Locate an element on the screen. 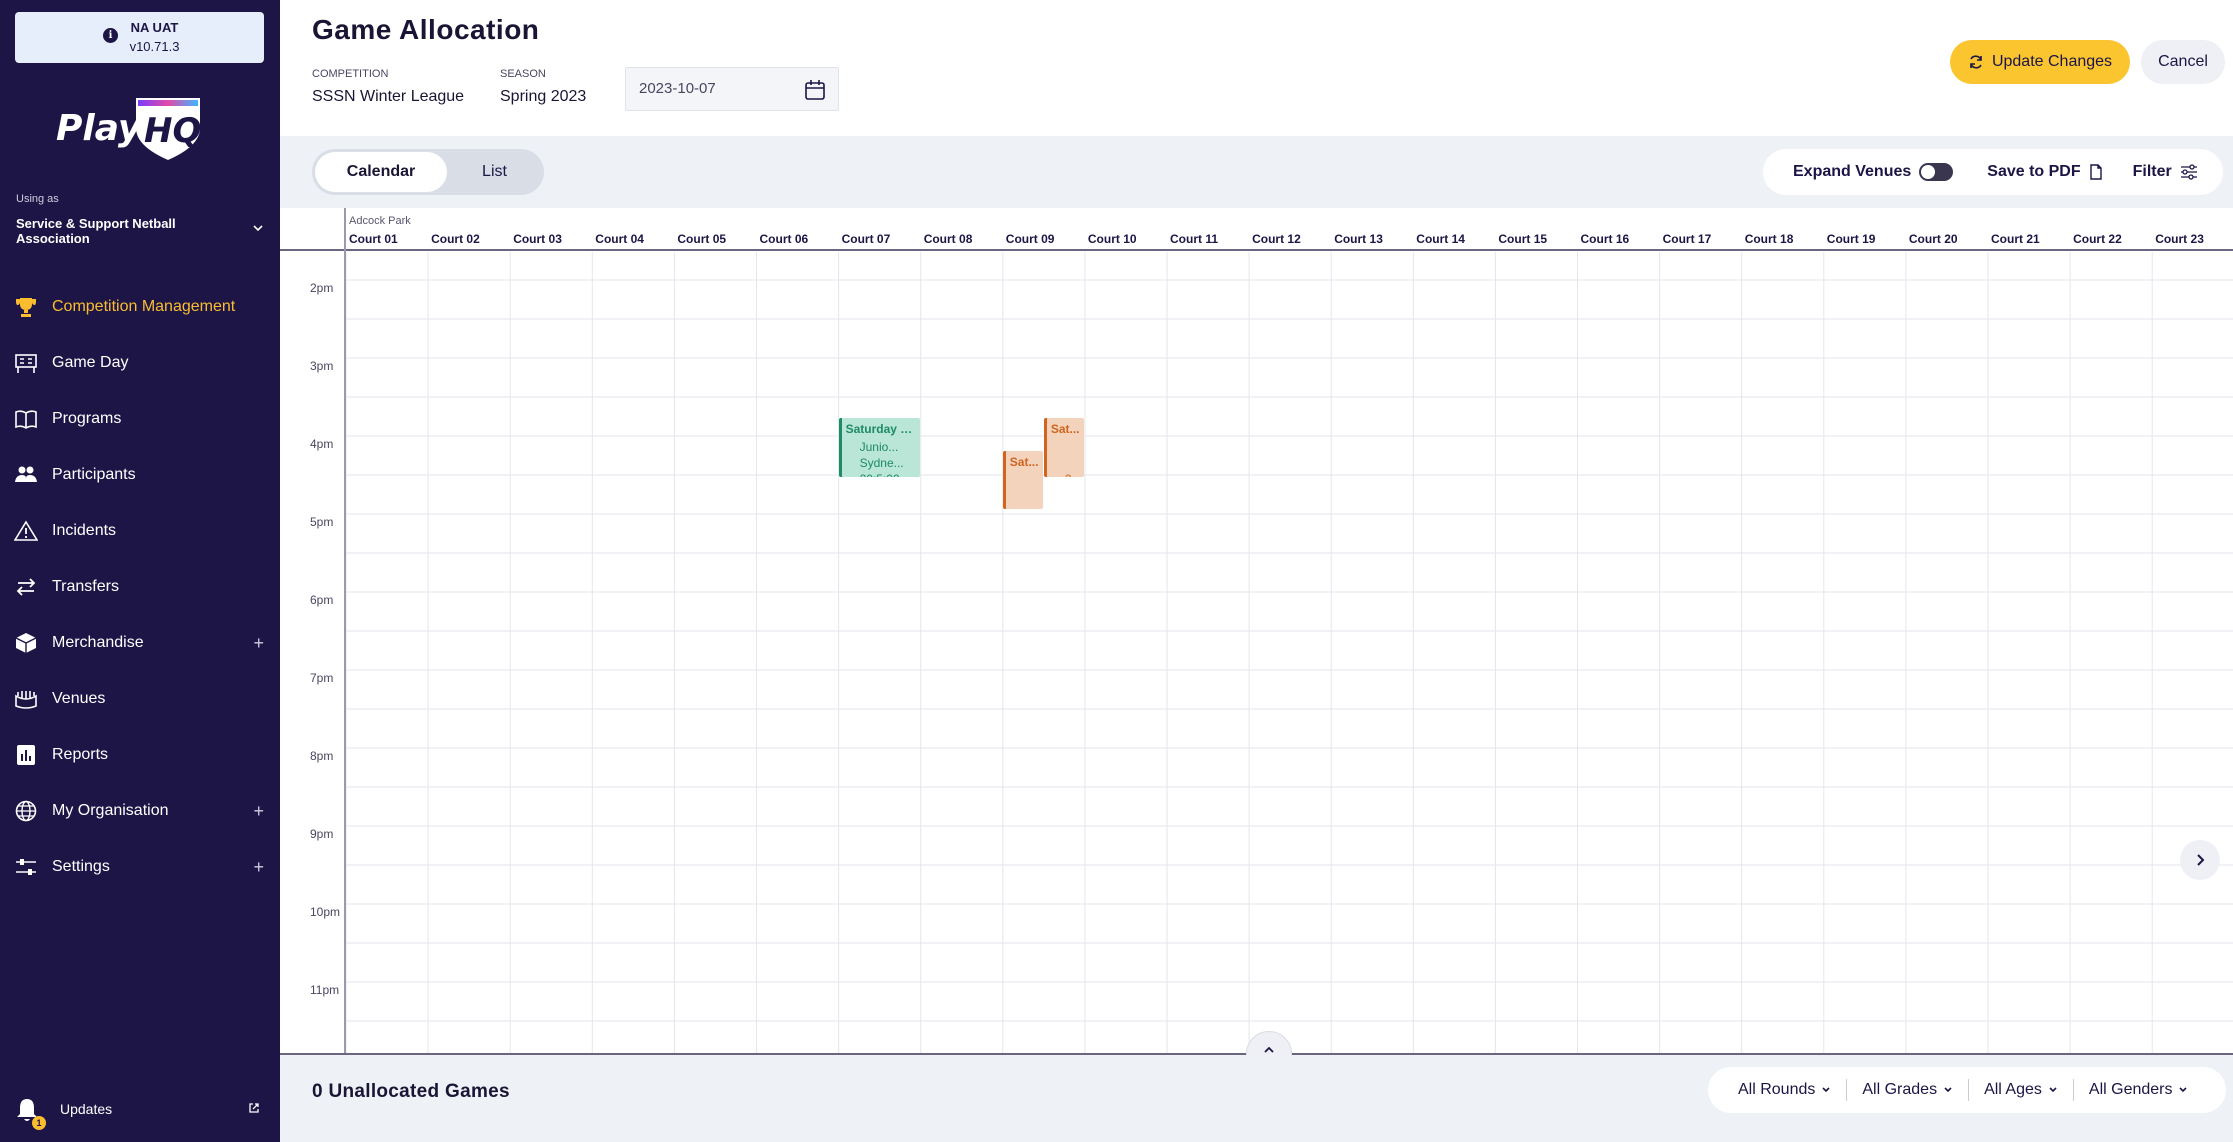 The height and width of the screenshot is (1142, 2233). court-header: Court 12 is located at coordinates (1276, 239).